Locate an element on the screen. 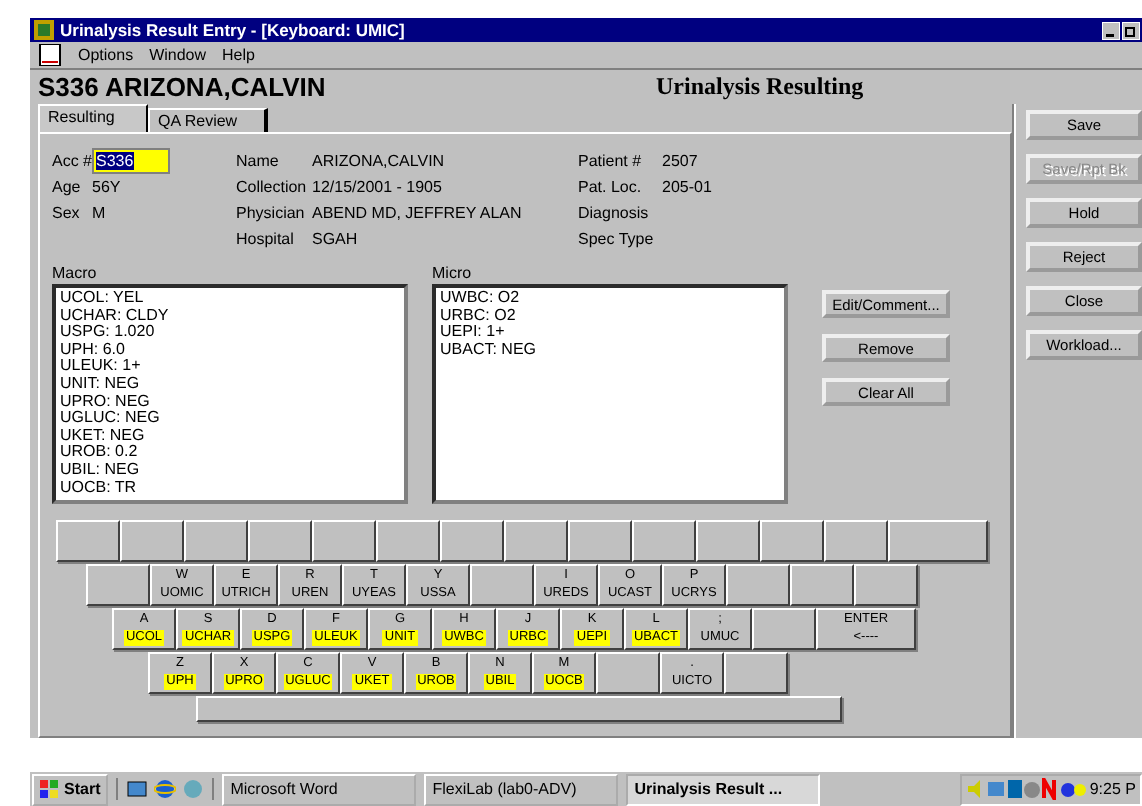 The image size is (1142, 806). field-value: 56Y is located at coordinates (106, 186).